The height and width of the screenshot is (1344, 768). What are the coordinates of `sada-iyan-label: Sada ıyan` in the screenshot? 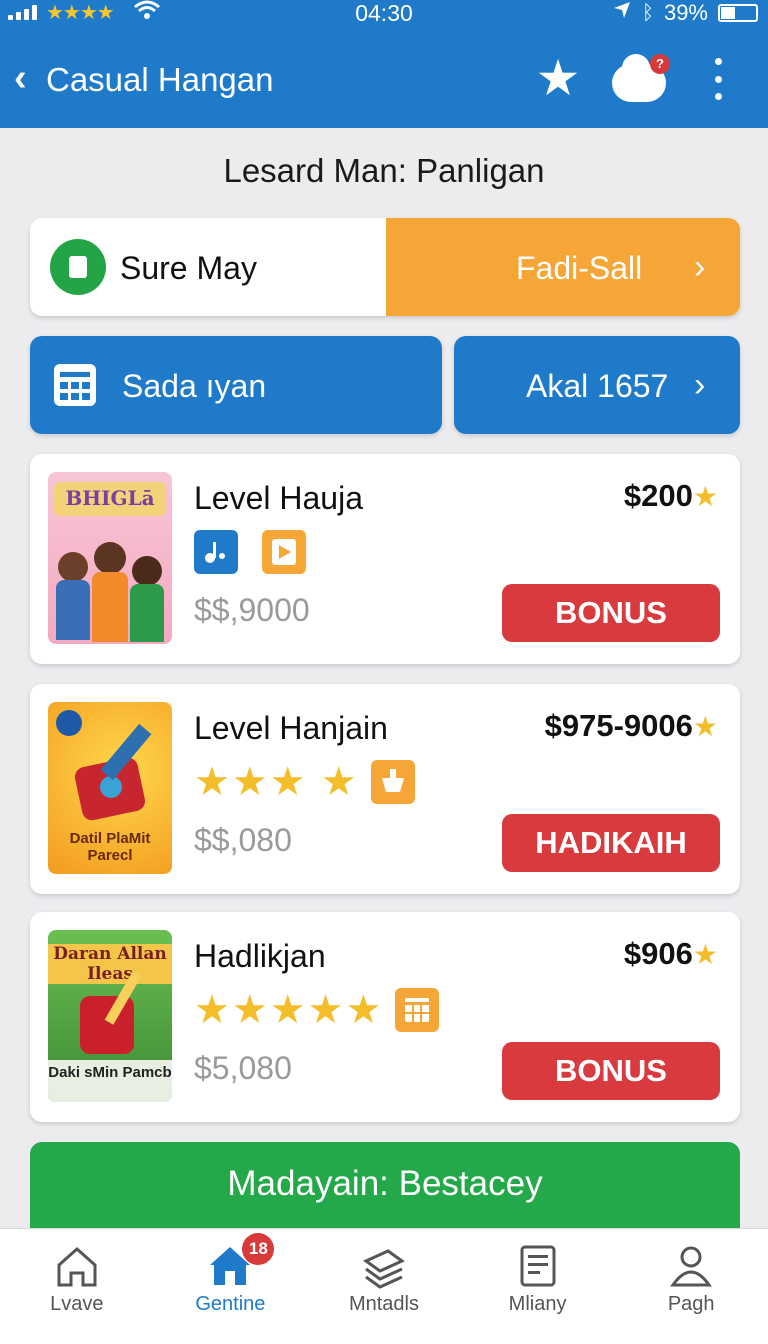 It's located at (194, 386).